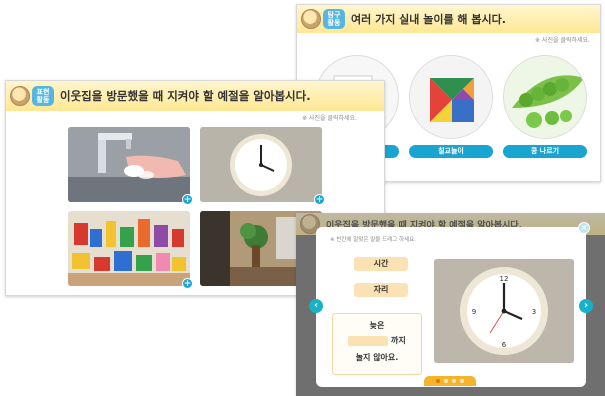  I want to click on hand-washing-icon, so click(129, 164).